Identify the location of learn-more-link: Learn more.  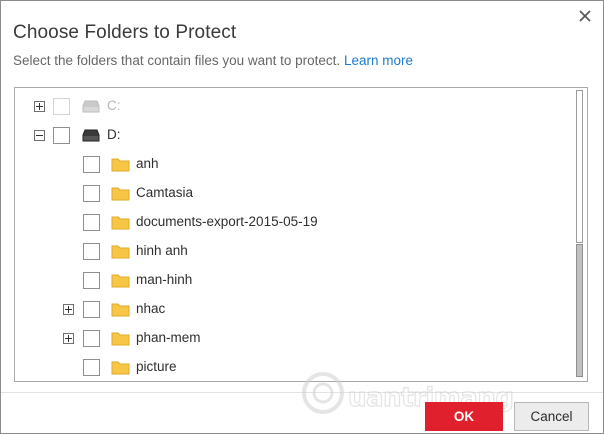
(378, 60).